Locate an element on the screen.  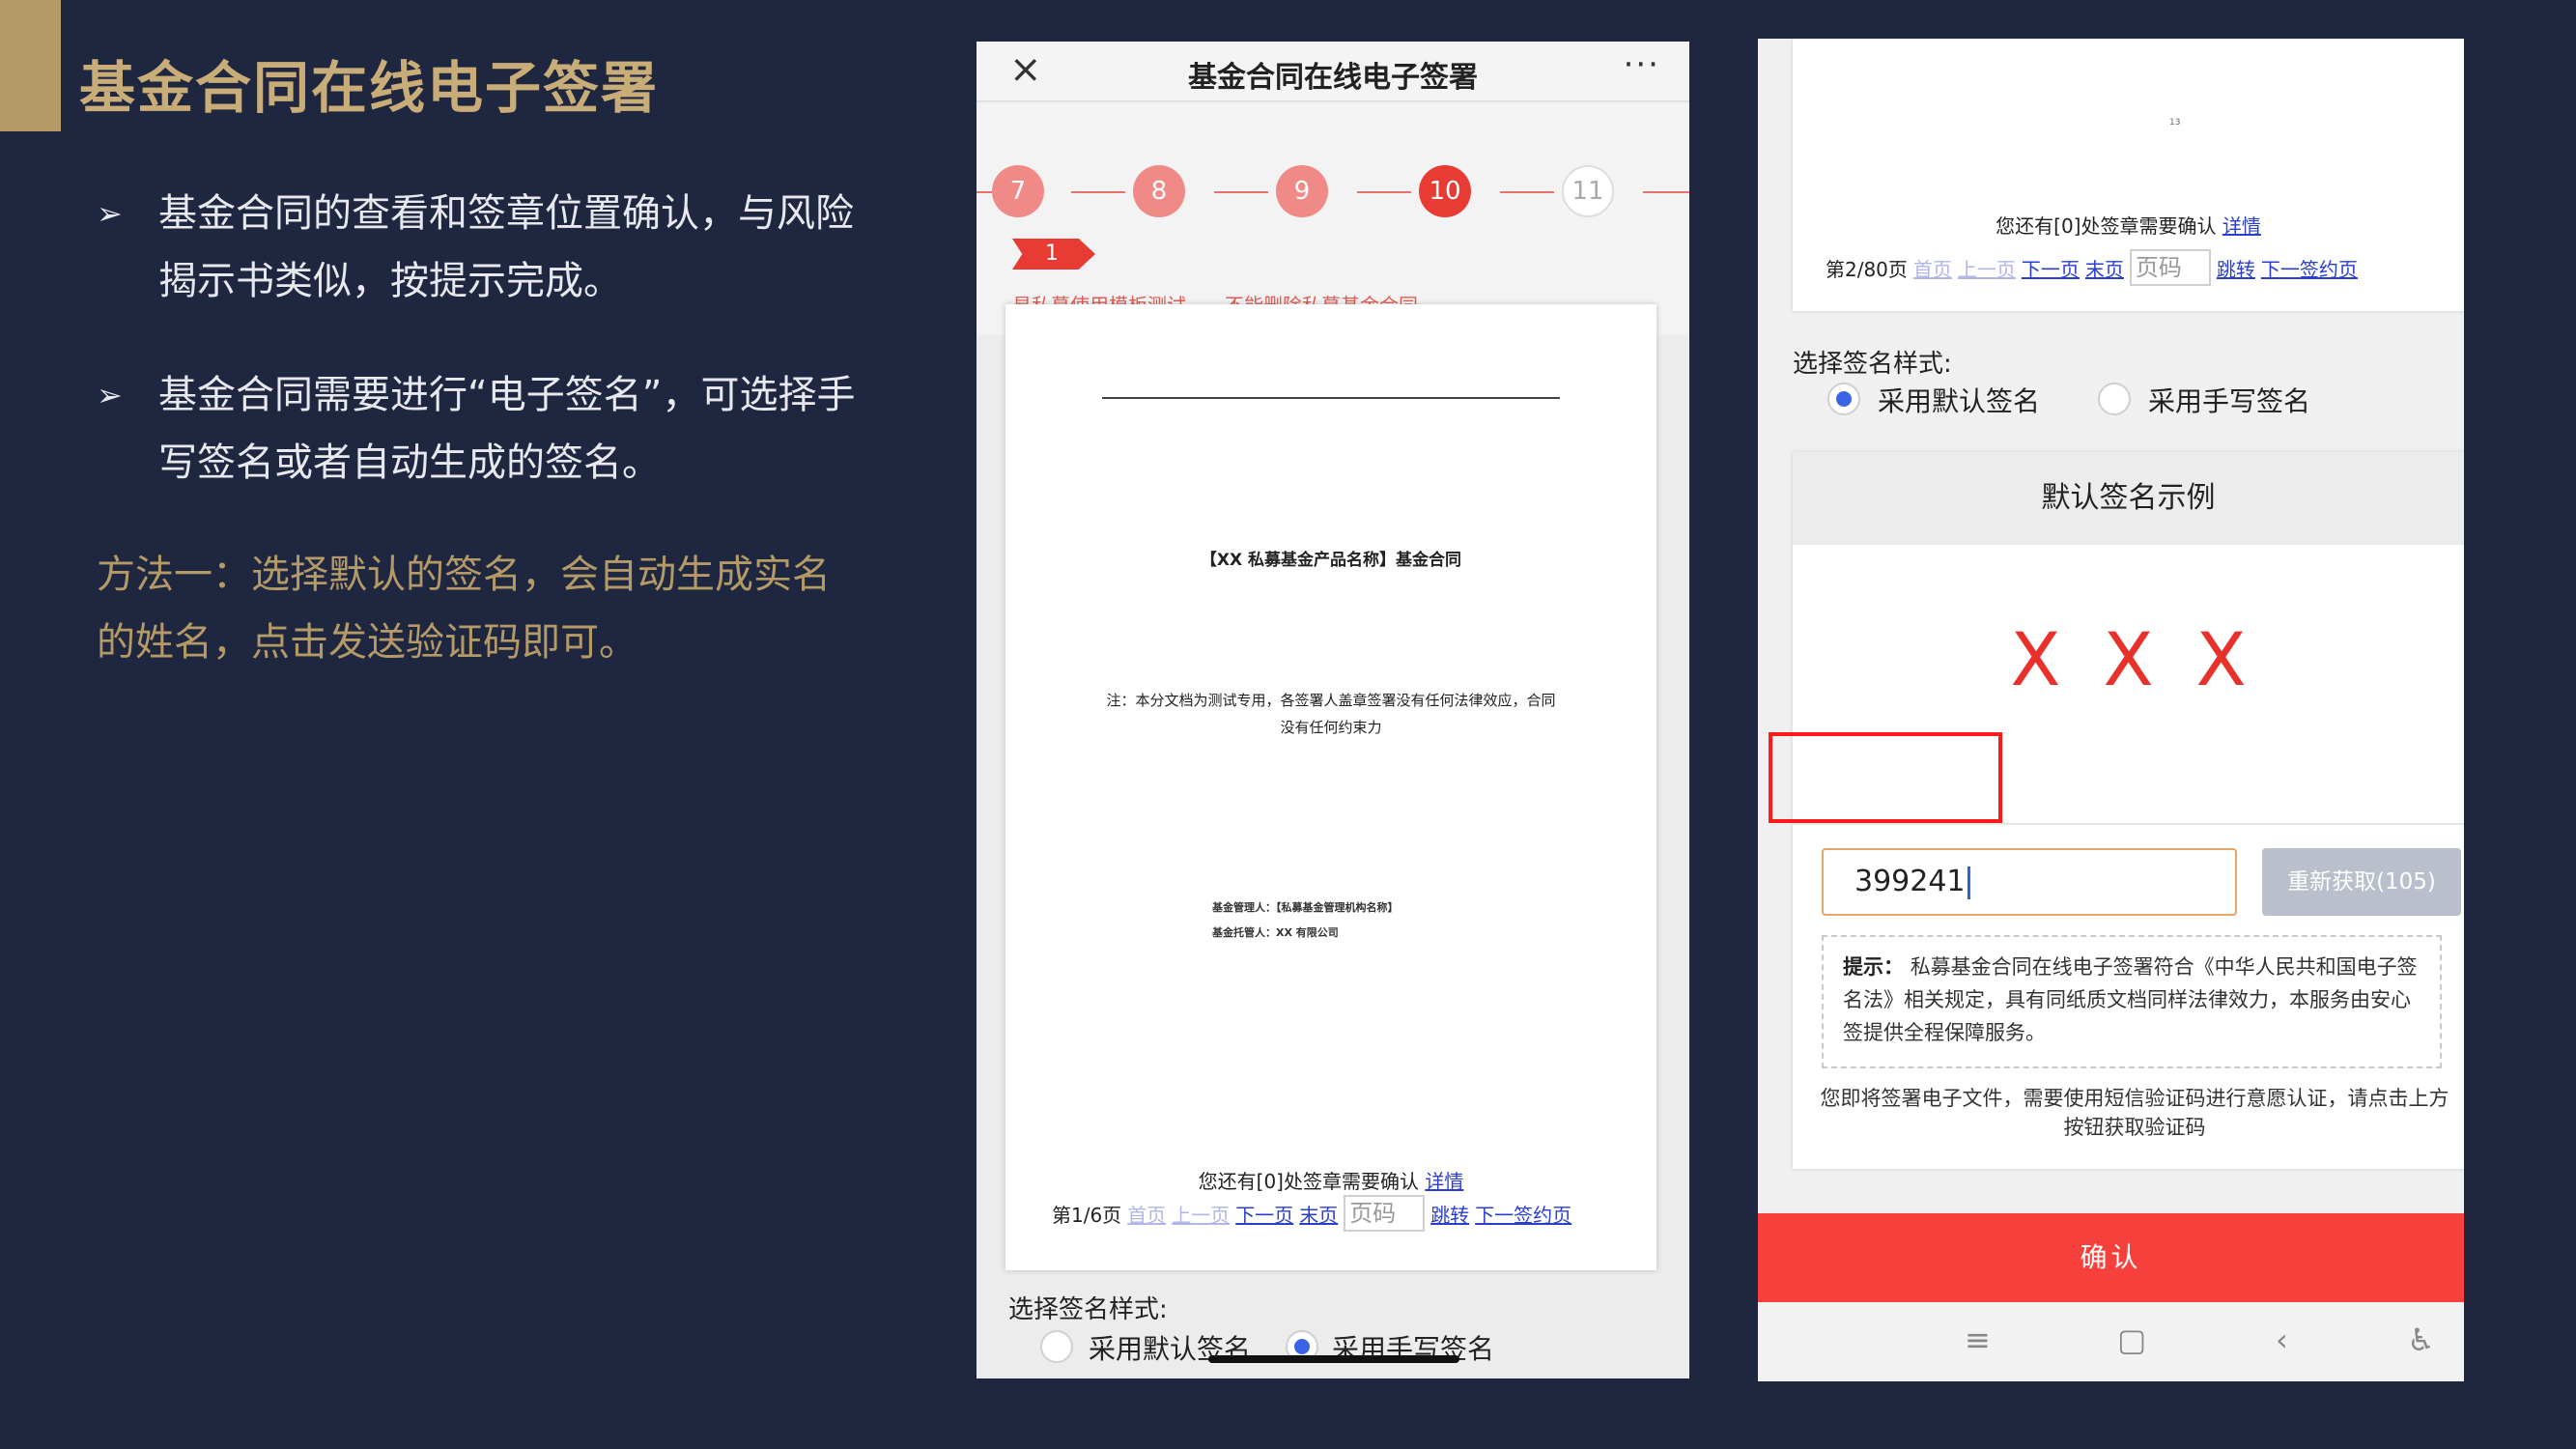
doc-title: 【XX 私募基金产品名称】基金合同 is located at coordinates (1331, 560).